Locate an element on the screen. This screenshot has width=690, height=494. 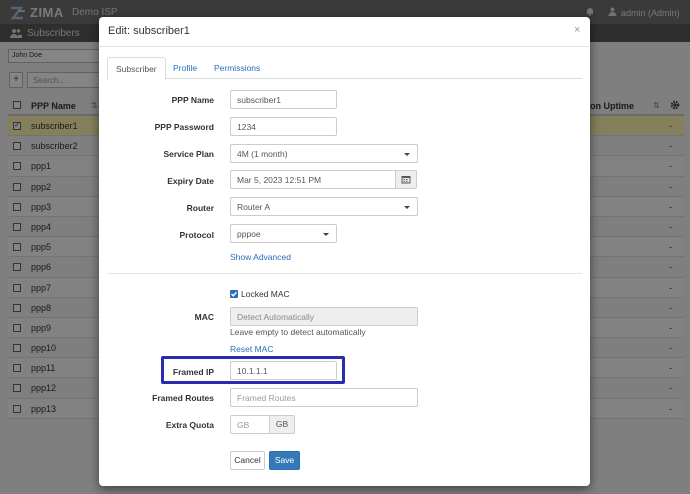
router-label: Router is located at coordinates (200, 208).